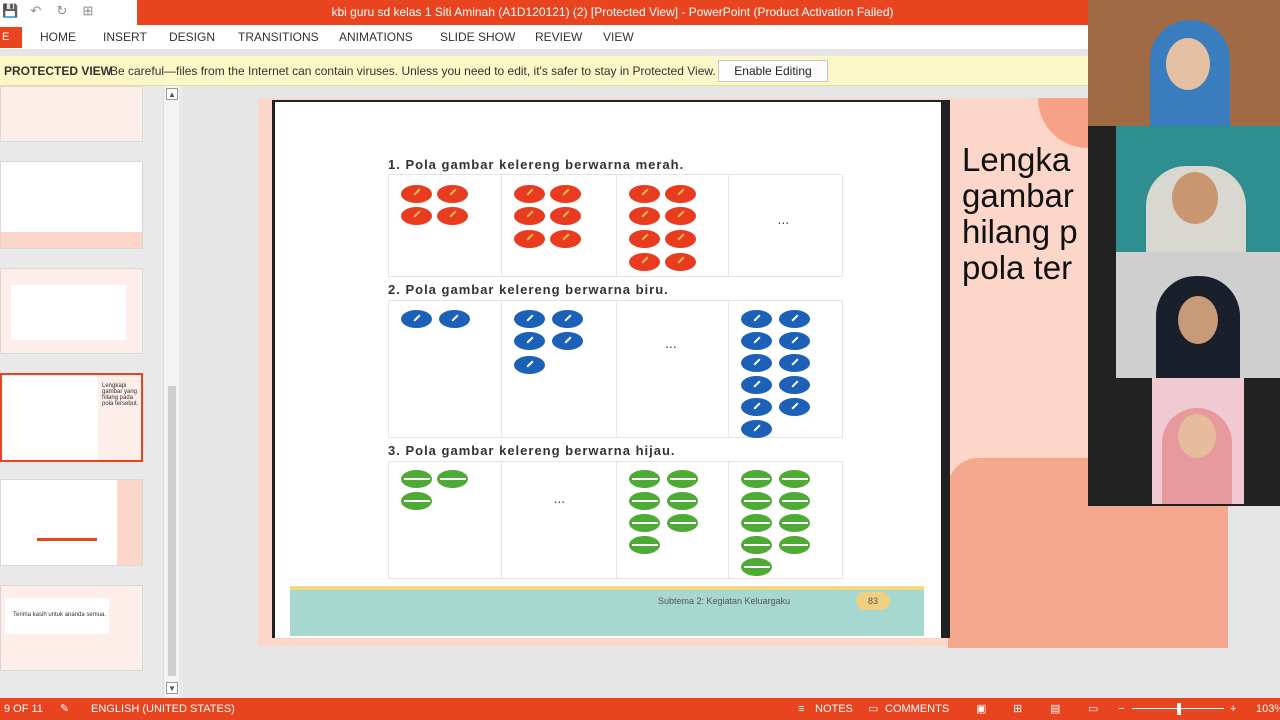 The width and height of the screenshot is (1280, 720). What do you see at coordinates (172, 531) in the screenshot?
I see `scrollbar-thumb` at bounding box center [172, 531].